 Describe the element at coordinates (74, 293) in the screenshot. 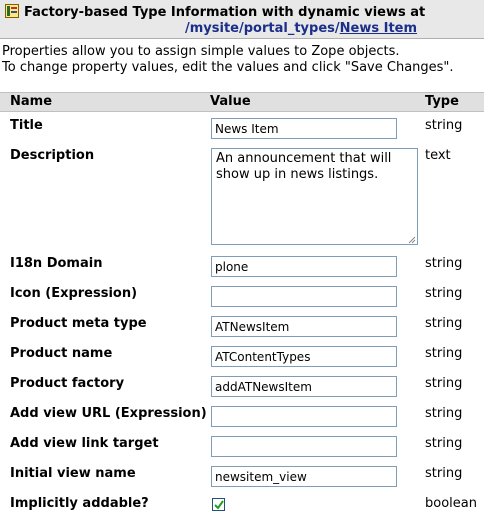

I see `property-label: Icon (Expression)` at that location.